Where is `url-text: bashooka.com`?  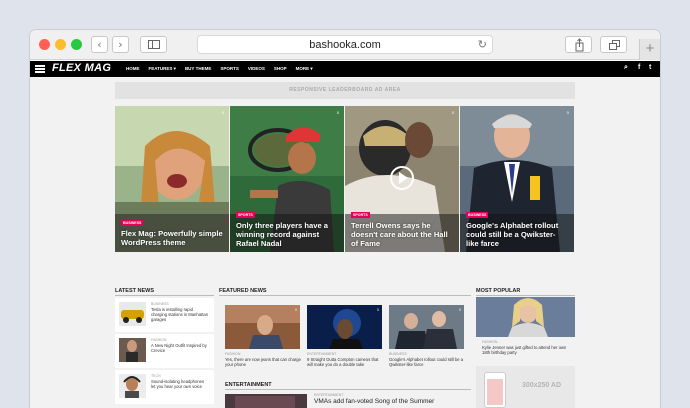
url-text: bashooka.com is located at coordinates (345, 45).